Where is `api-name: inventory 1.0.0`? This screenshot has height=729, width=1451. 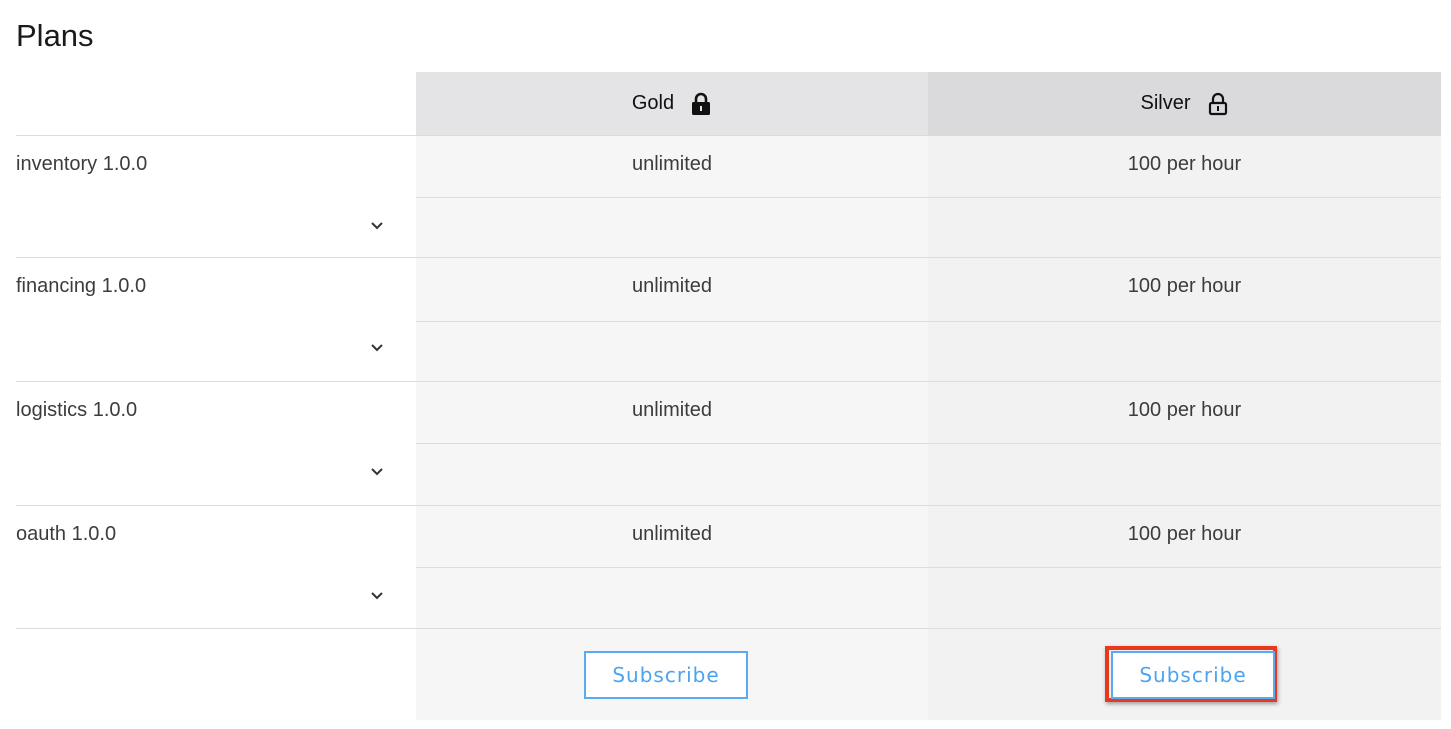
api-name: inventory 1.0.0 is located at coordinates (82, 164).